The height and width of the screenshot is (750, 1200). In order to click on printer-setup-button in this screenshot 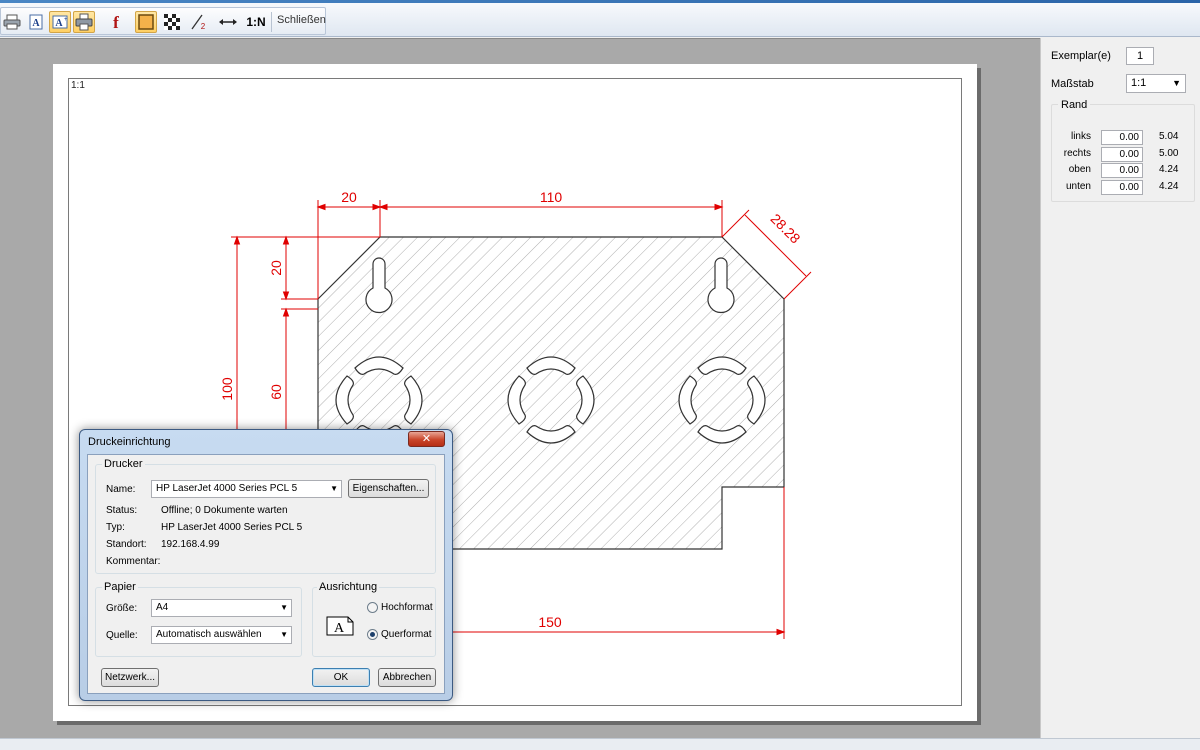, I will do `click(84, 22)`.